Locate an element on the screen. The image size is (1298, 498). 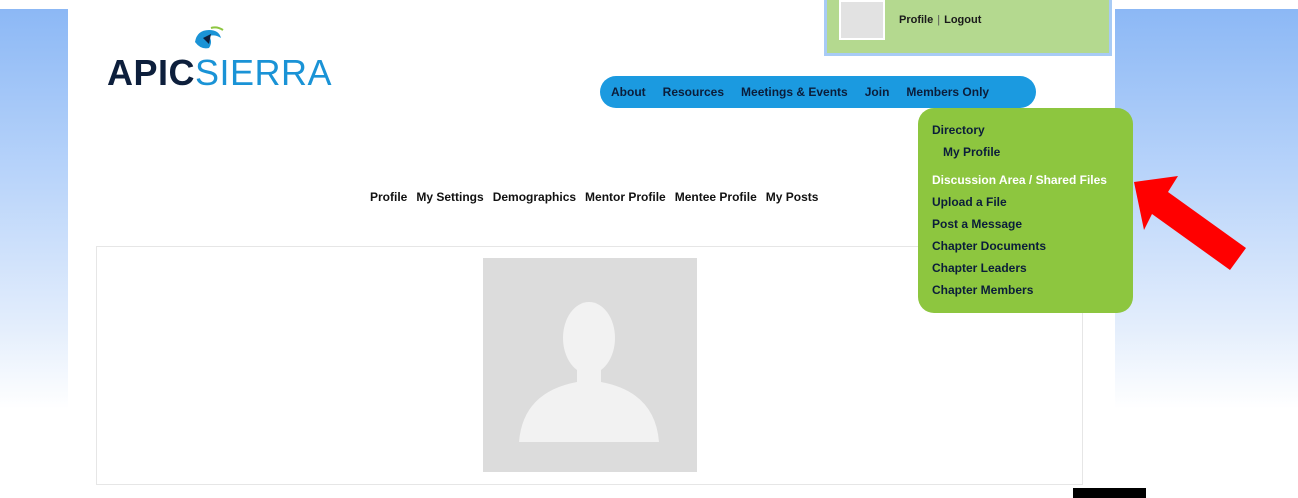
avatar-silhouette-icon is located at coordinates (862, 20).